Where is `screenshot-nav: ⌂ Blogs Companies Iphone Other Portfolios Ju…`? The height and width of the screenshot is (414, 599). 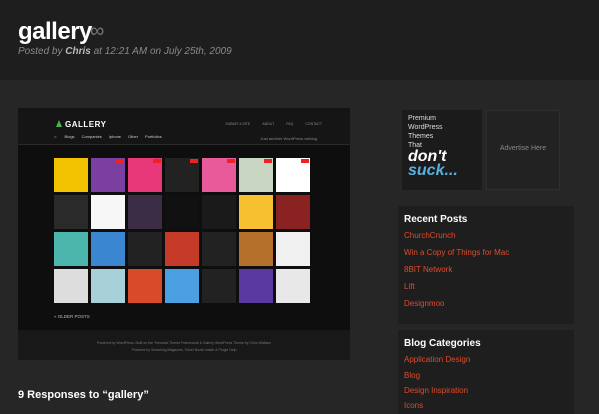
screenshot-nav: ⌂ Blogs Companies Iphone Other Portfolios Ju… is located at coordinates (185, 137).